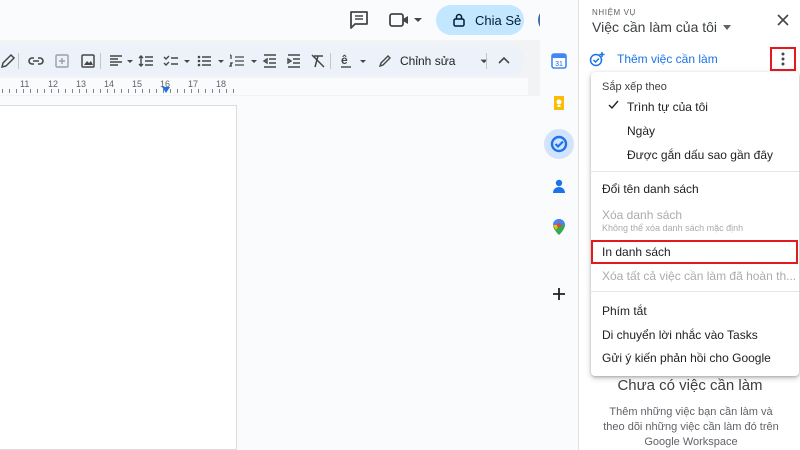 The height and width of the screenshot is (450, 800). What do you see at coordinates (667, 59) in the screenshot?
I see `add-task-label: Thêm việc cần làm` at bounding box center [667, 59].